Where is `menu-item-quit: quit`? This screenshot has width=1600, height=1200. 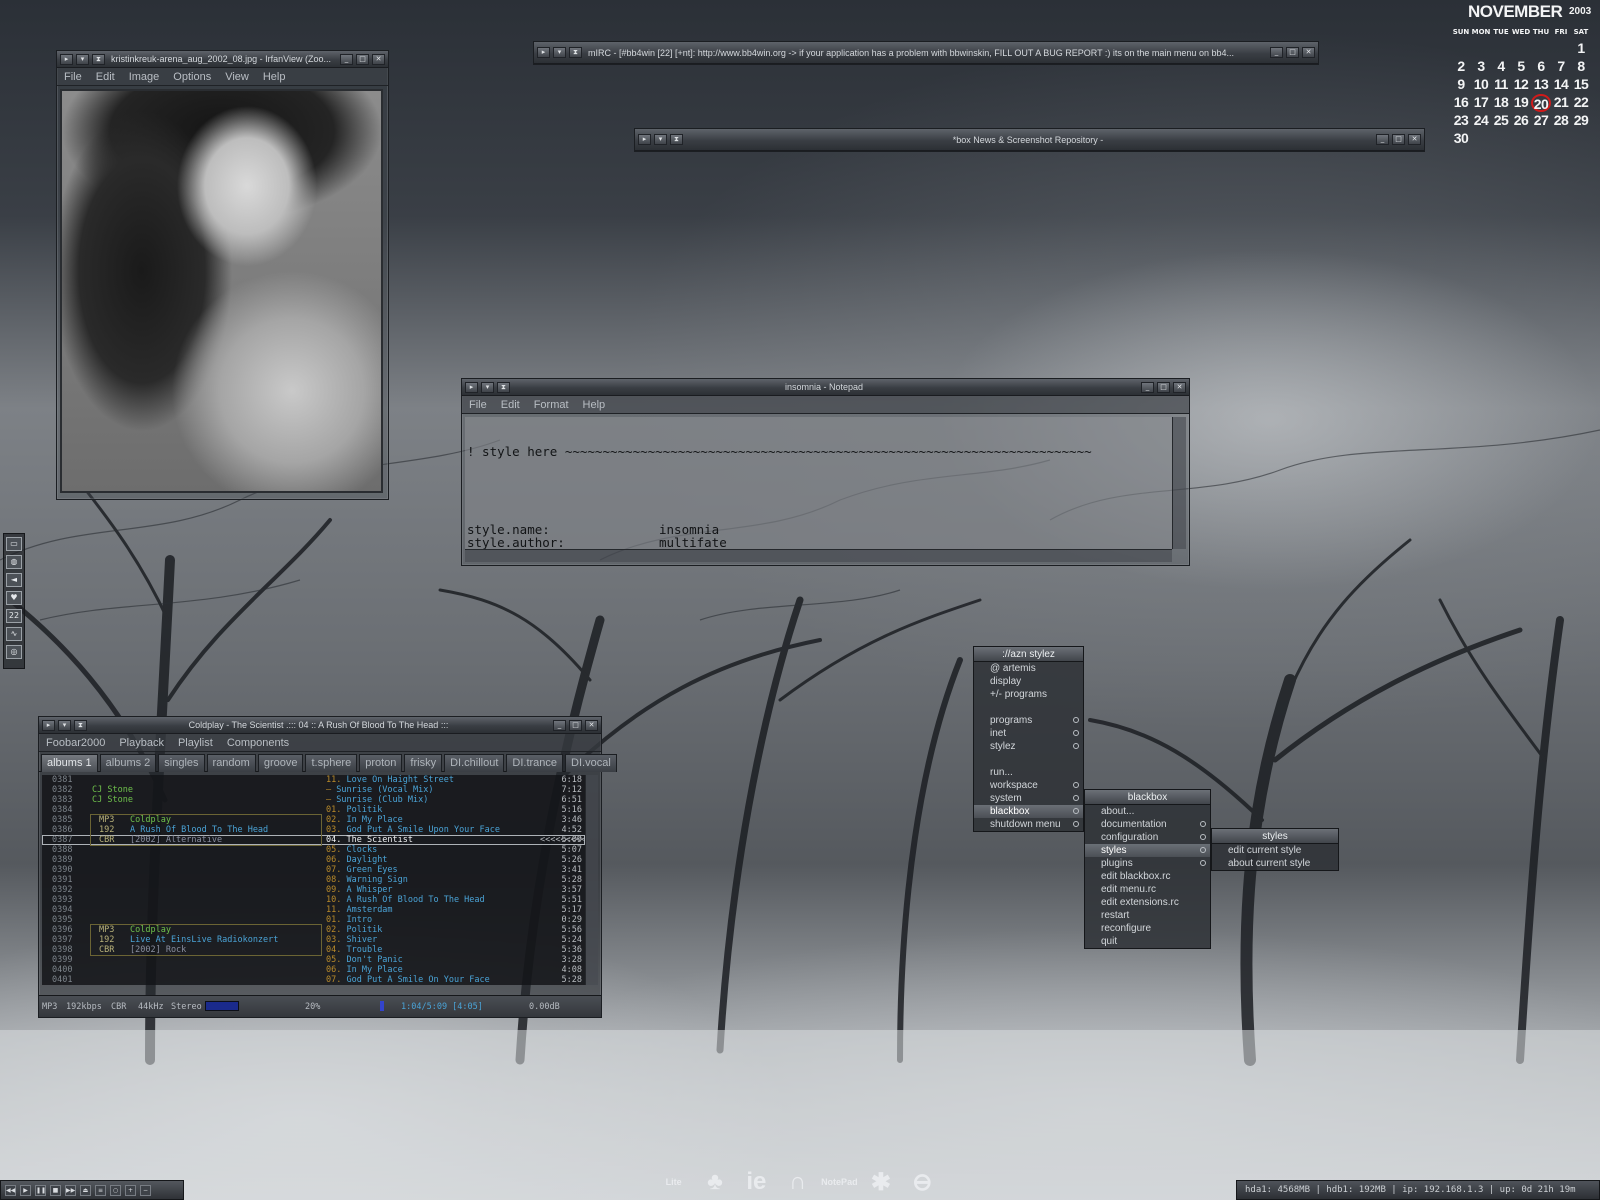 menu-item-quit: quit is located at coordinates (1147, 941).